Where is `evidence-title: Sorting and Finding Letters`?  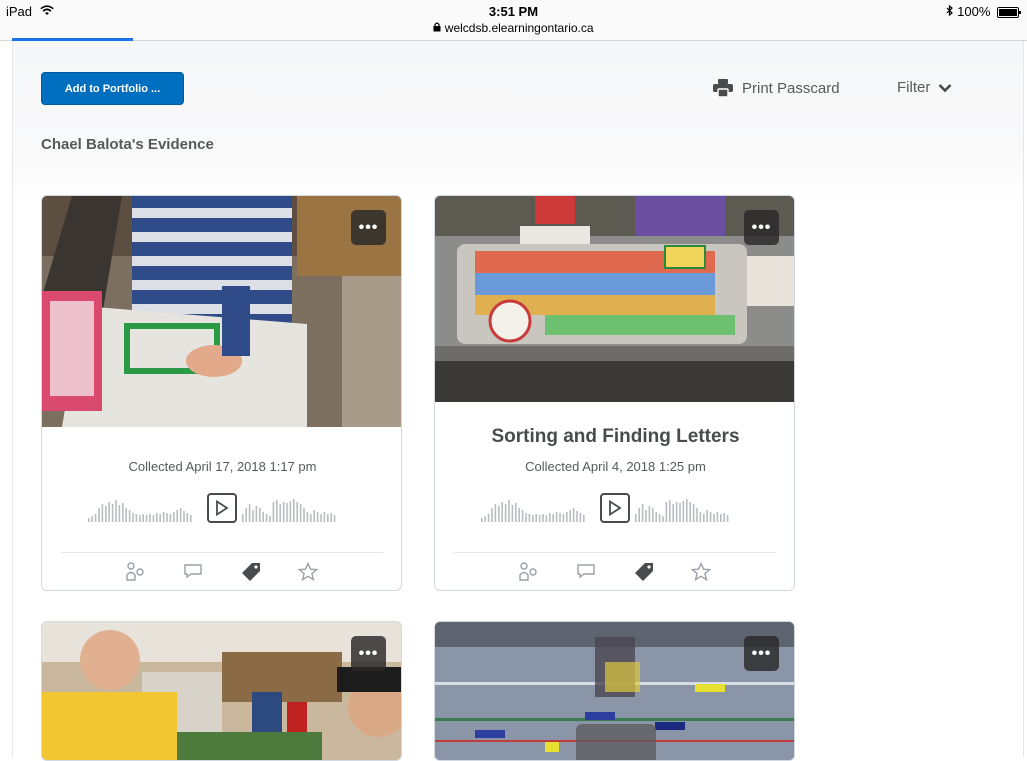 evidence-title: Sorting and Finding Letters is located at coordinates (614, 437).